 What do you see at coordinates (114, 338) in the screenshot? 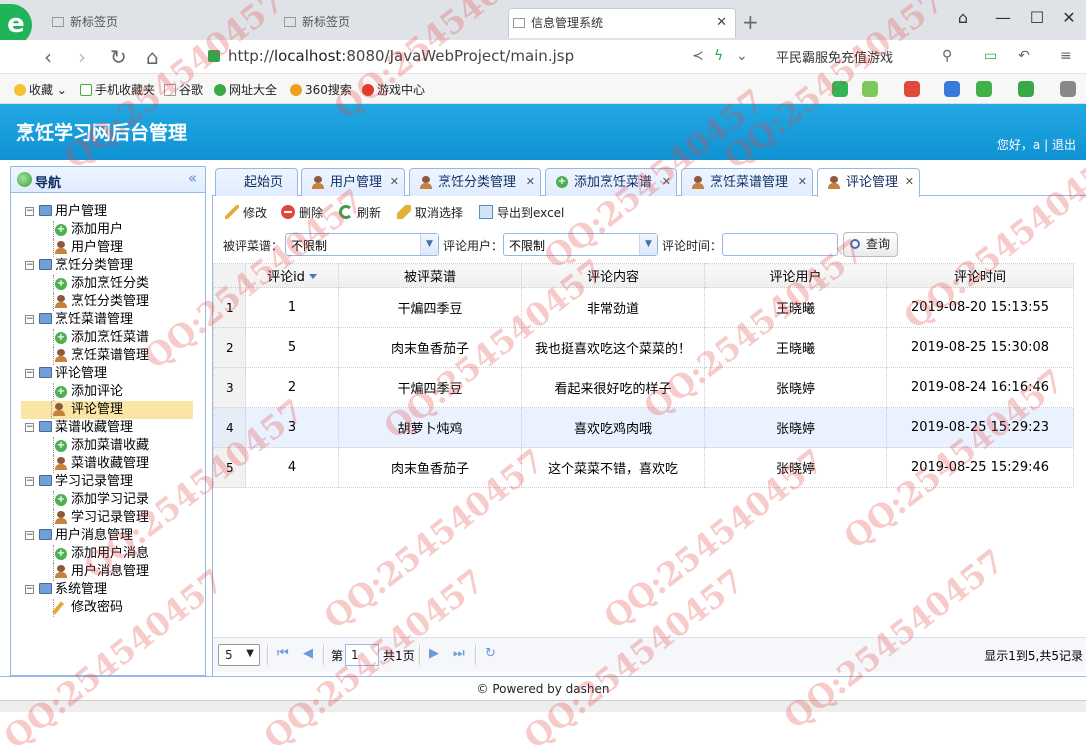
I see `sidebar-item: + 添加烹饪菜谱` at bounding box center [114, 338].